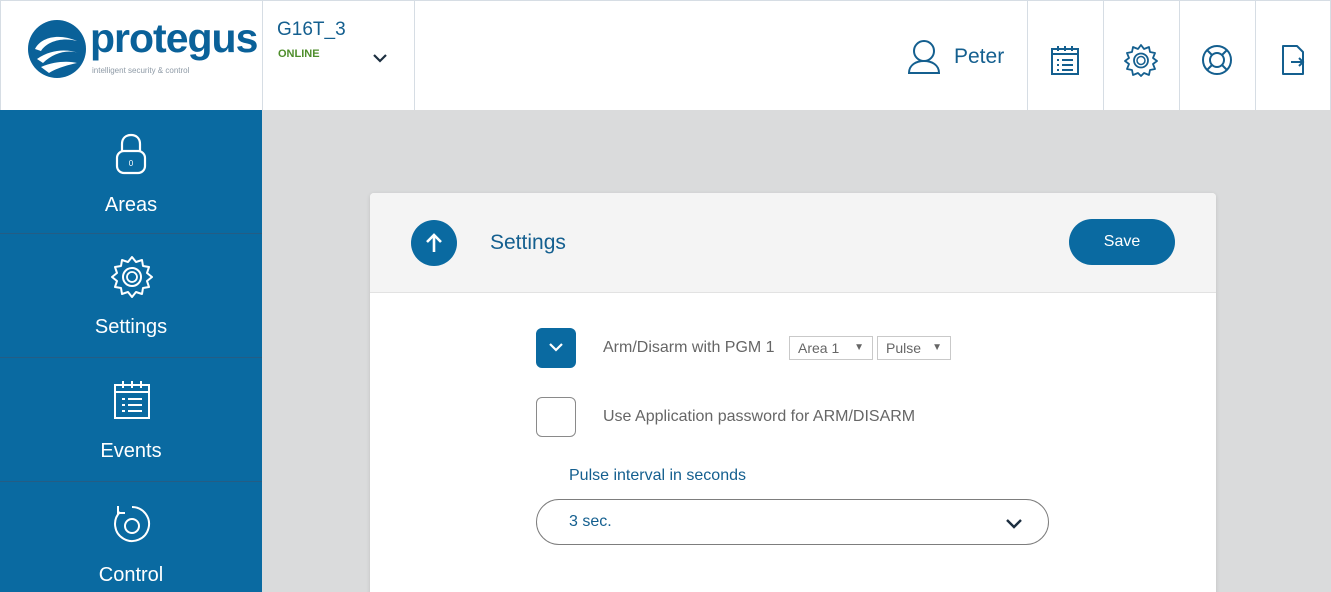 The image size is (1331, 592). I want to click on sidebar-item-areas: 0 Areas, so click(131, 172).